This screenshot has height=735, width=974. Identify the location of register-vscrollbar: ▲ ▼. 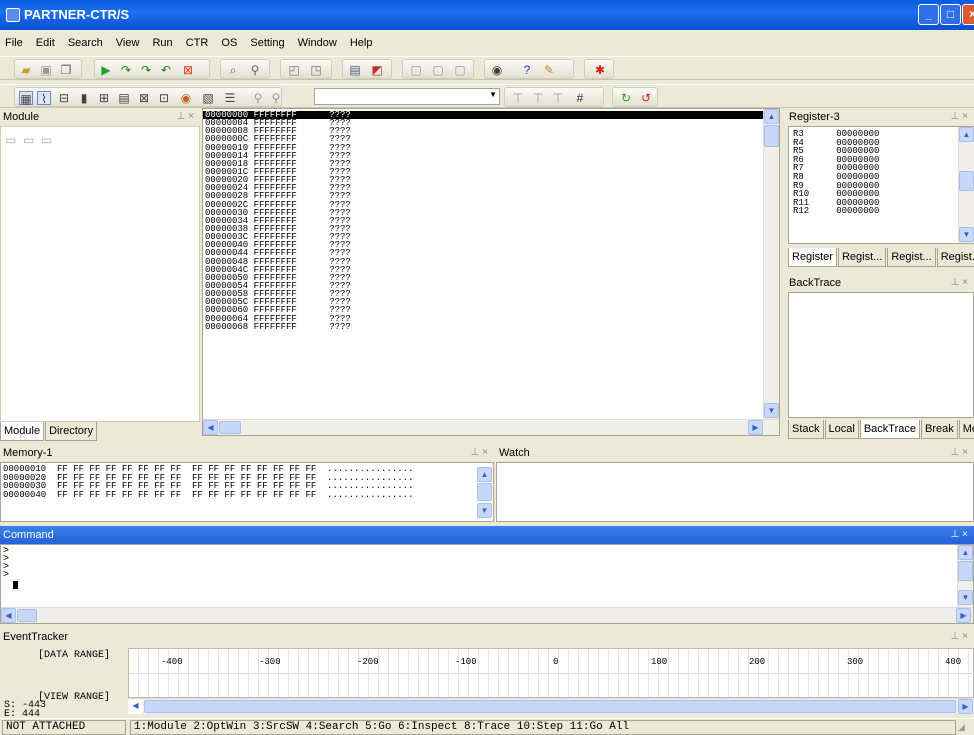
(966, 185).